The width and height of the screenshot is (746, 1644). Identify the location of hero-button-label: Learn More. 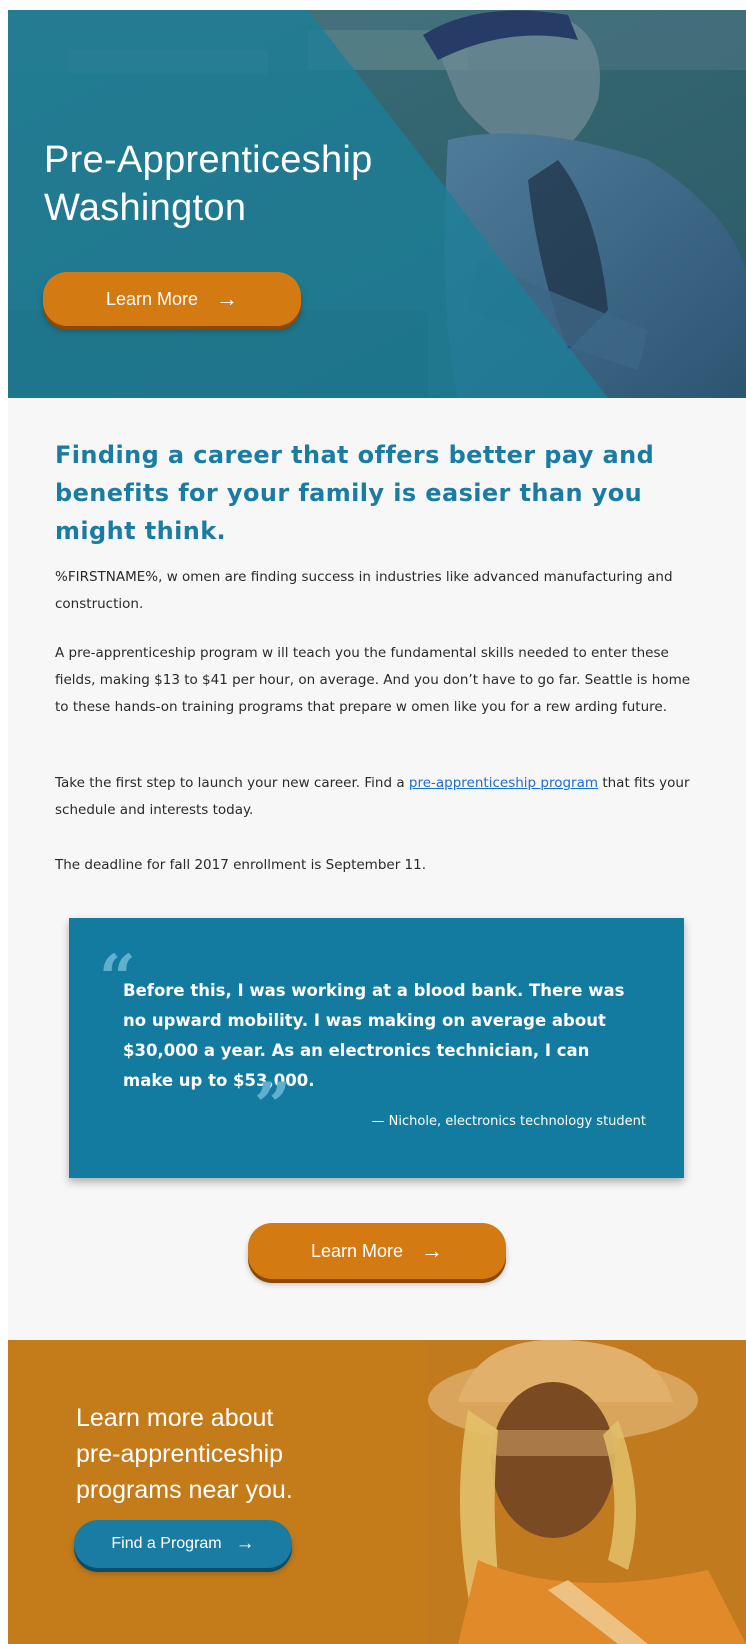
(152, 298).